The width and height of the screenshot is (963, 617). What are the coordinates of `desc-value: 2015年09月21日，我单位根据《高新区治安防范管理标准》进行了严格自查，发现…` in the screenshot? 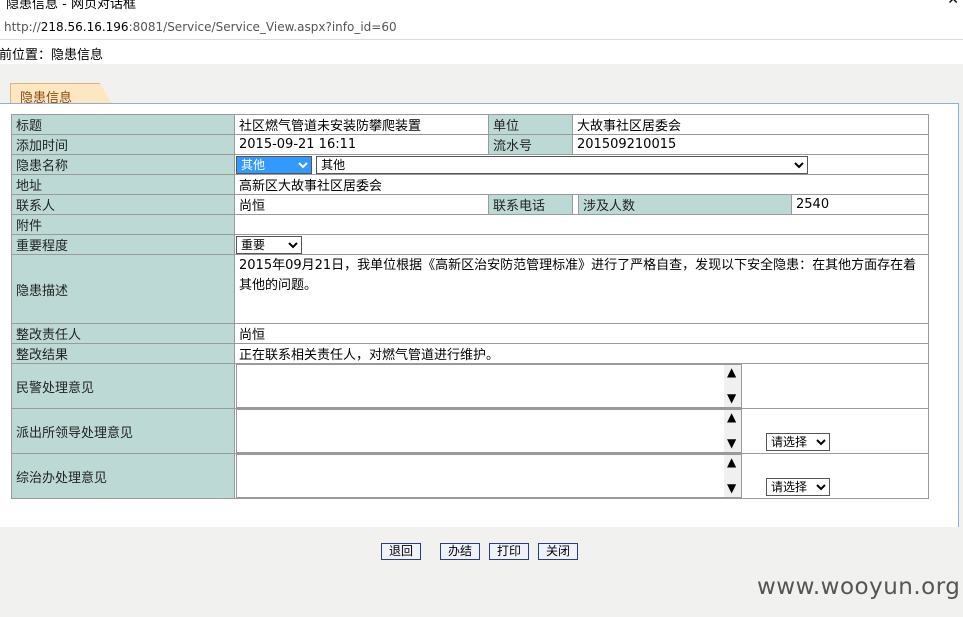 It's located at (581, 289).